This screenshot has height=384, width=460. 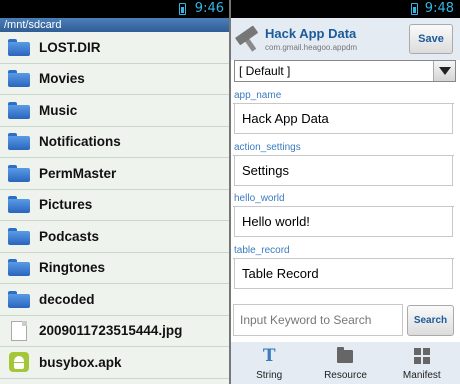 I want to click on string-key: action_settings, so click(x=267, y=147).